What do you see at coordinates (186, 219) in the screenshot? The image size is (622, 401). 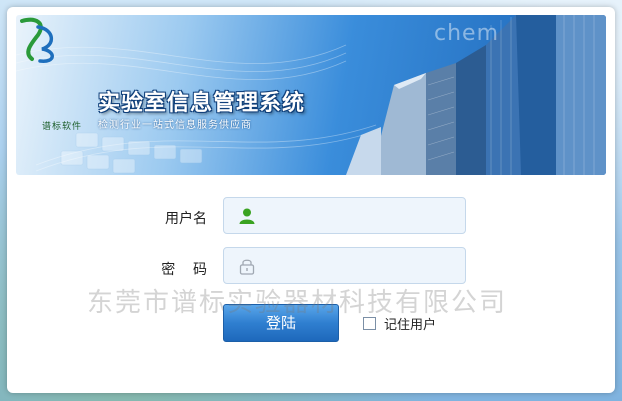 I see `username-label: 用户名` at bounding box center [186, 219].